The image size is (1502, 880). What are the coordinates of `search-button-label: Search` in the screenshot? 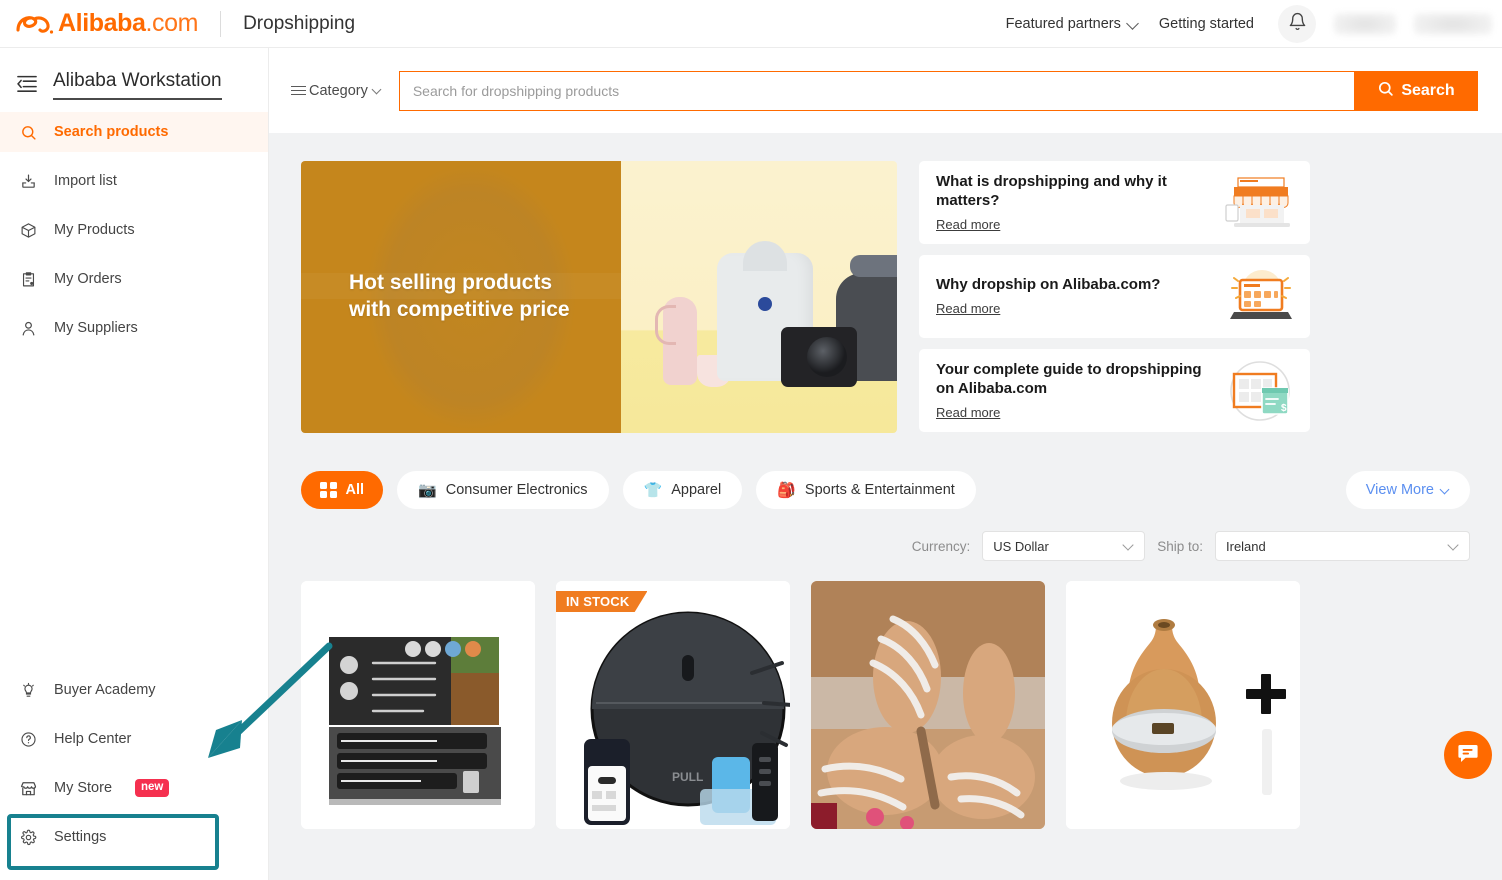 It's located at (1428, 90).